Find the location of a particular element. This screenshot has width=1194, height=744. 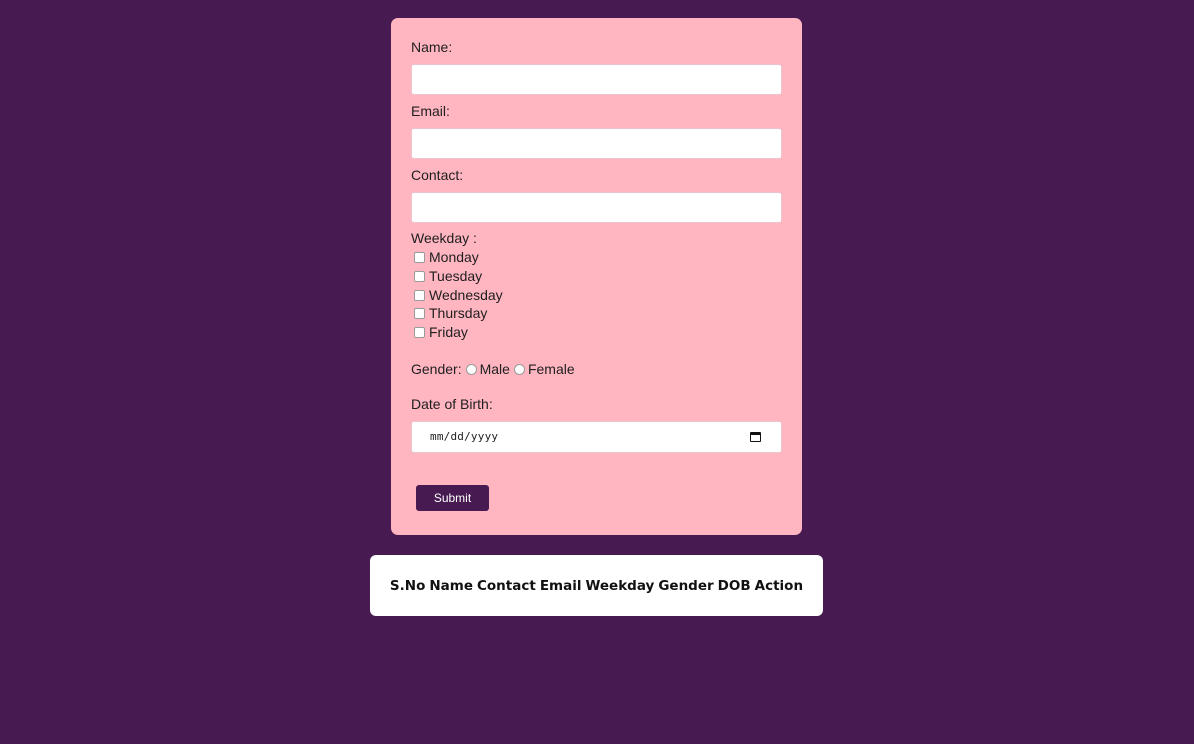

tuesday-checkbox is located at coordinates (419, 276).